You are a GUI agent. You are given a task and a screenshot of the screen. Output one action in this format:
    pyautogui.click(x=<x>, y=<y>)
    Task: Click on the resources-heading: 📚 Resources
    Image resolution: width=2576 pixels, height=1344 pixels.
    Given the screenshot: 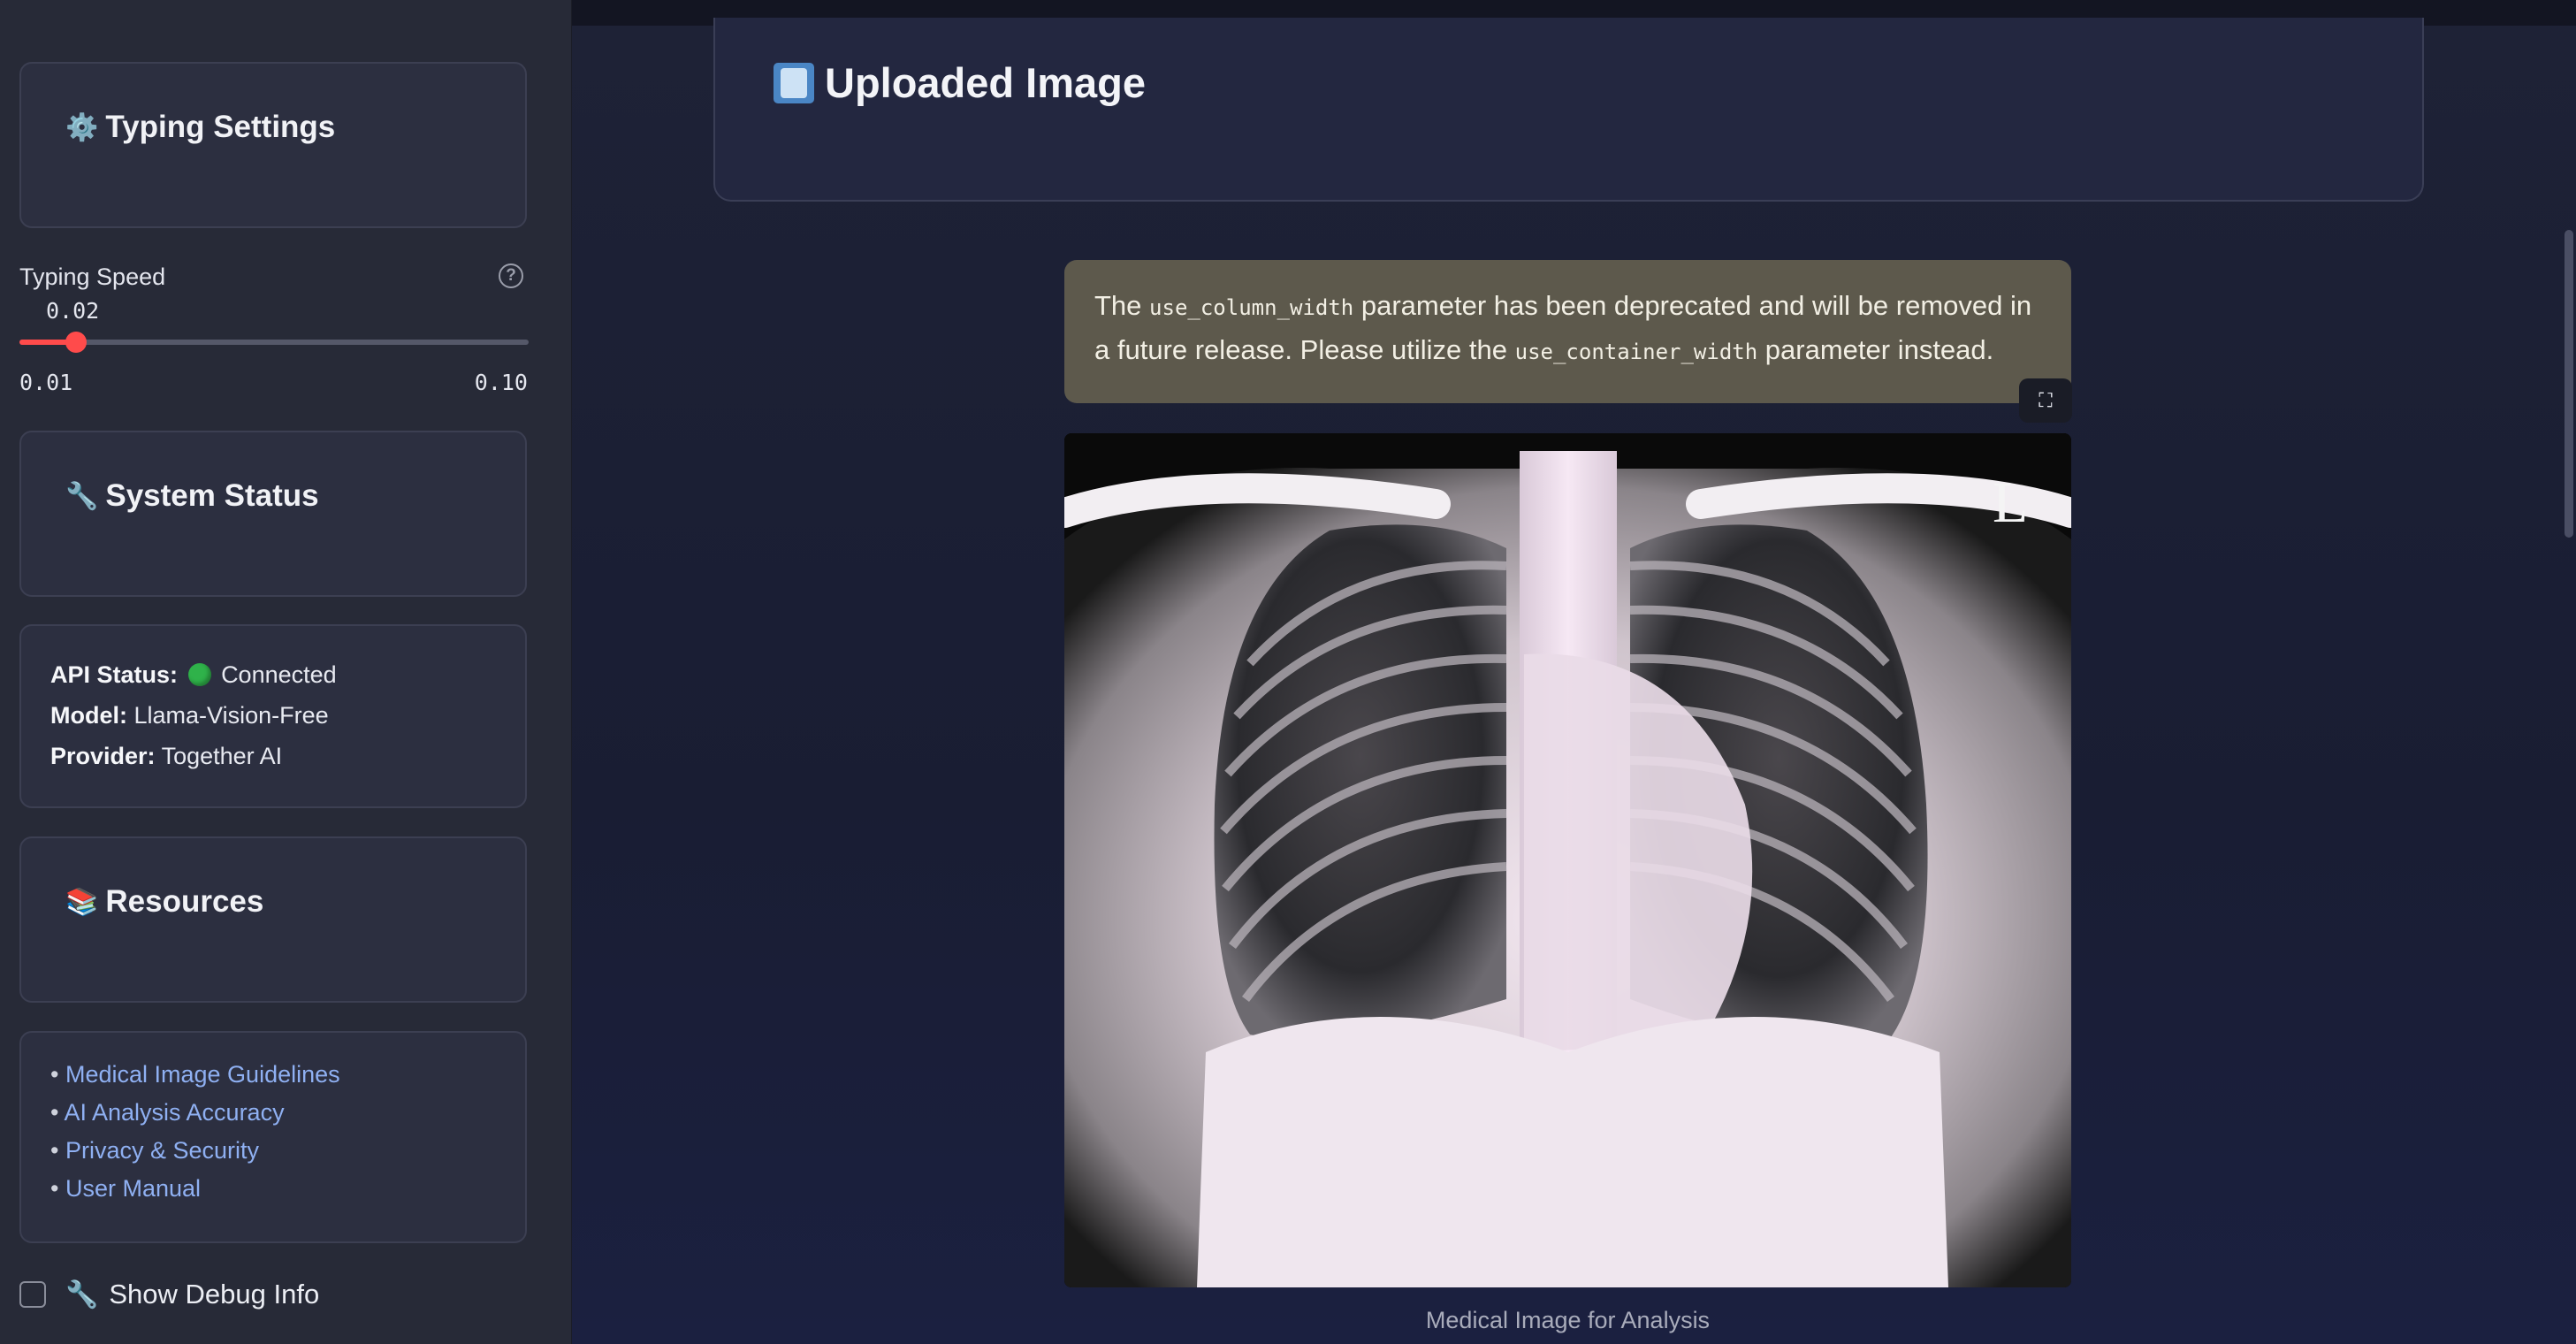 What is the action you would take?
    pyautogui.click(x=164, y=902)
    